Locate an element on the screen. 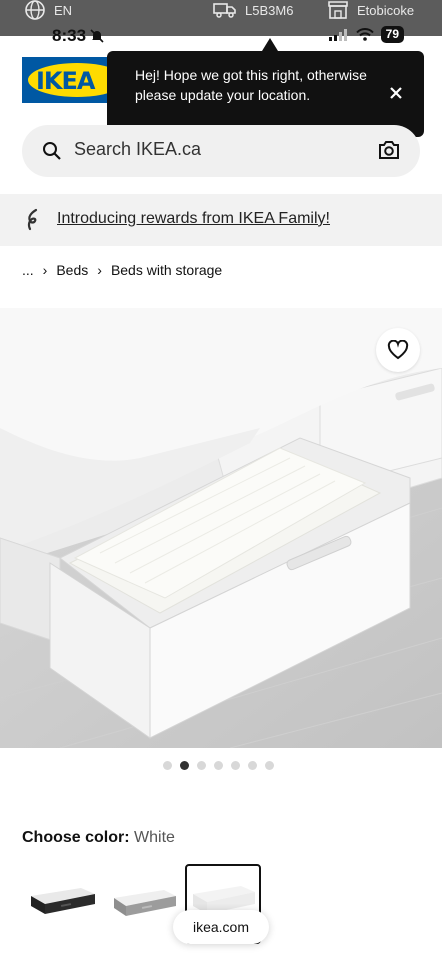 The height and width of the screenshot is (960, 442). wifi-icon is located at coordinates (364, 34).